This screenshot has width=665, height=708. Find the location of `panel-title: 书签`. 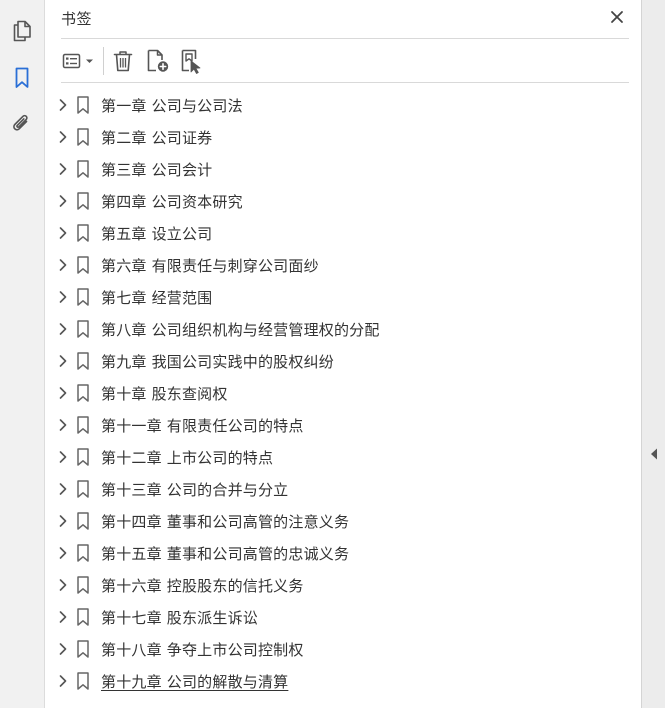

panel-title: 书签 is located at coordinates (77, 19).